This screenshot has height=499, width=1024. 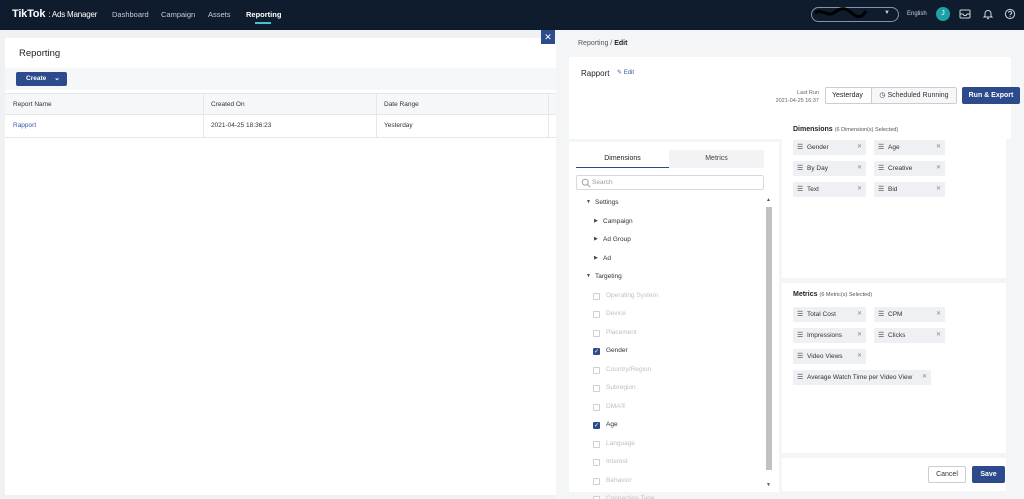 What do you see at coordinates (281, 126) in the screenshot?
I see `table-row: Rapport 2021-04-25 18:36:23 Yesterday` at bounding box center [281, 126].